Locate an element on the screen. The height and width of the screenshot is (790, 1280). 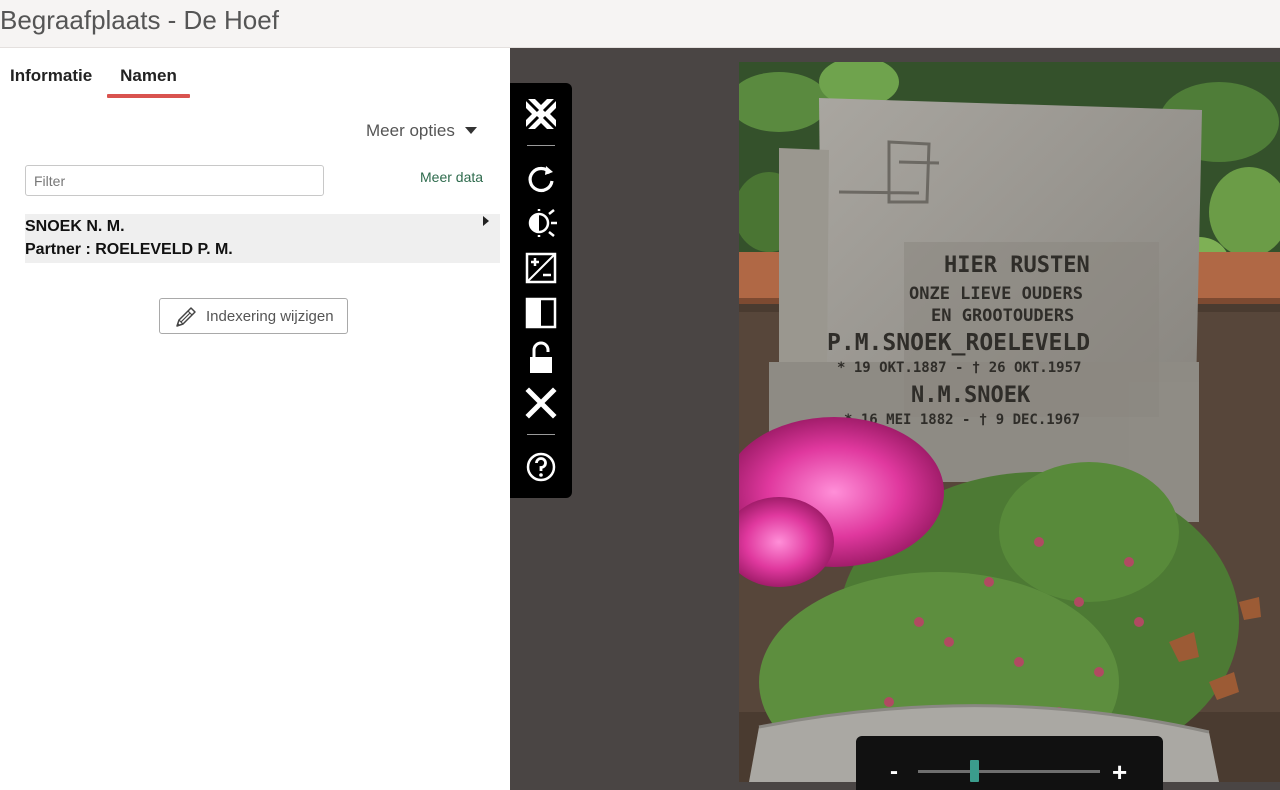
help-icon is located at coordinates (541, 467).